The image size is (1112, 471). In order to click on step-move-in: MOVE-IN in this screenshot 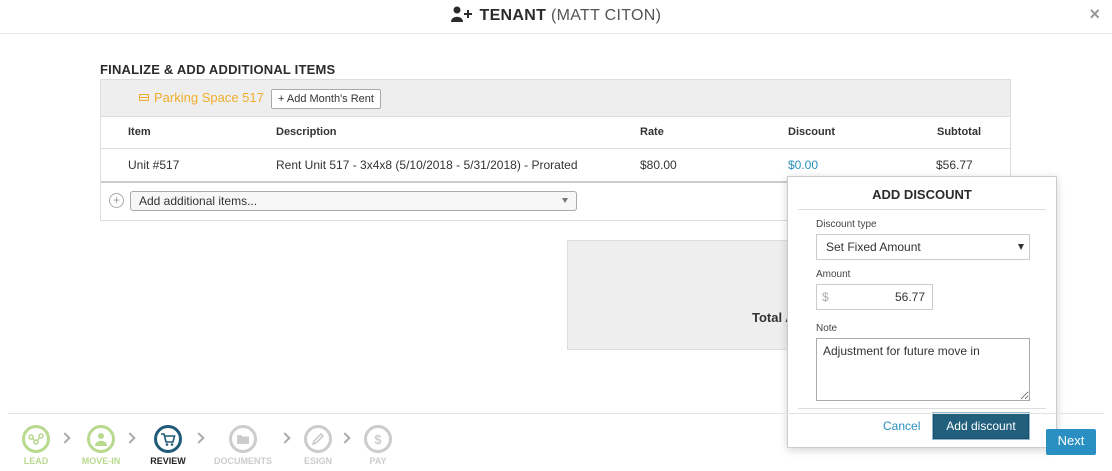, I will do `click(101, 445)`.